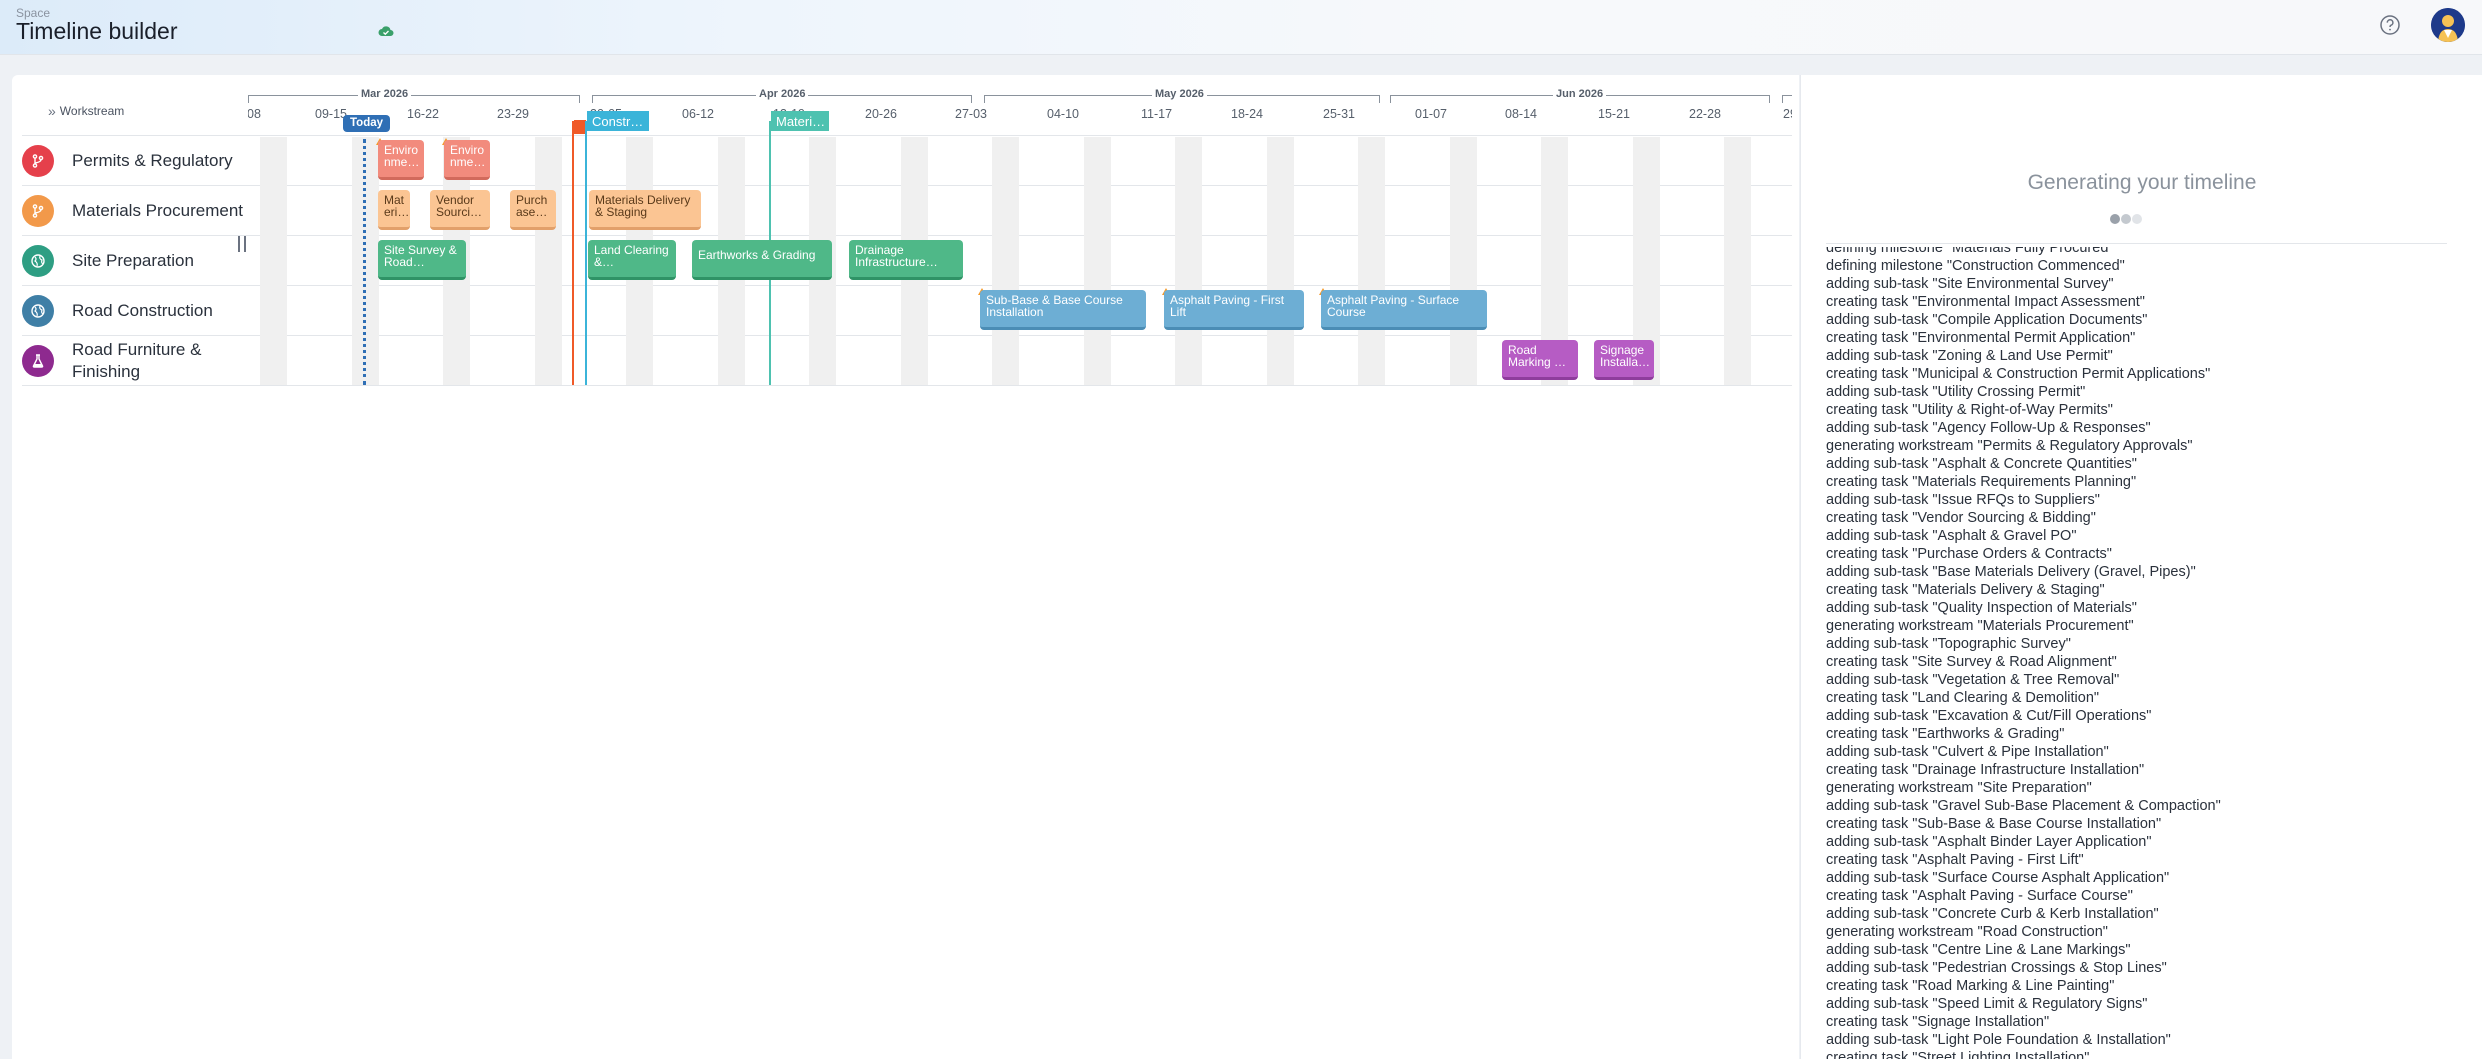 Image resolution: width=2482 pixels, height=1059 pixels. Describe the element at coordinates (2390, 25) in the screenshot. I see `help-circle-icon` at that location.